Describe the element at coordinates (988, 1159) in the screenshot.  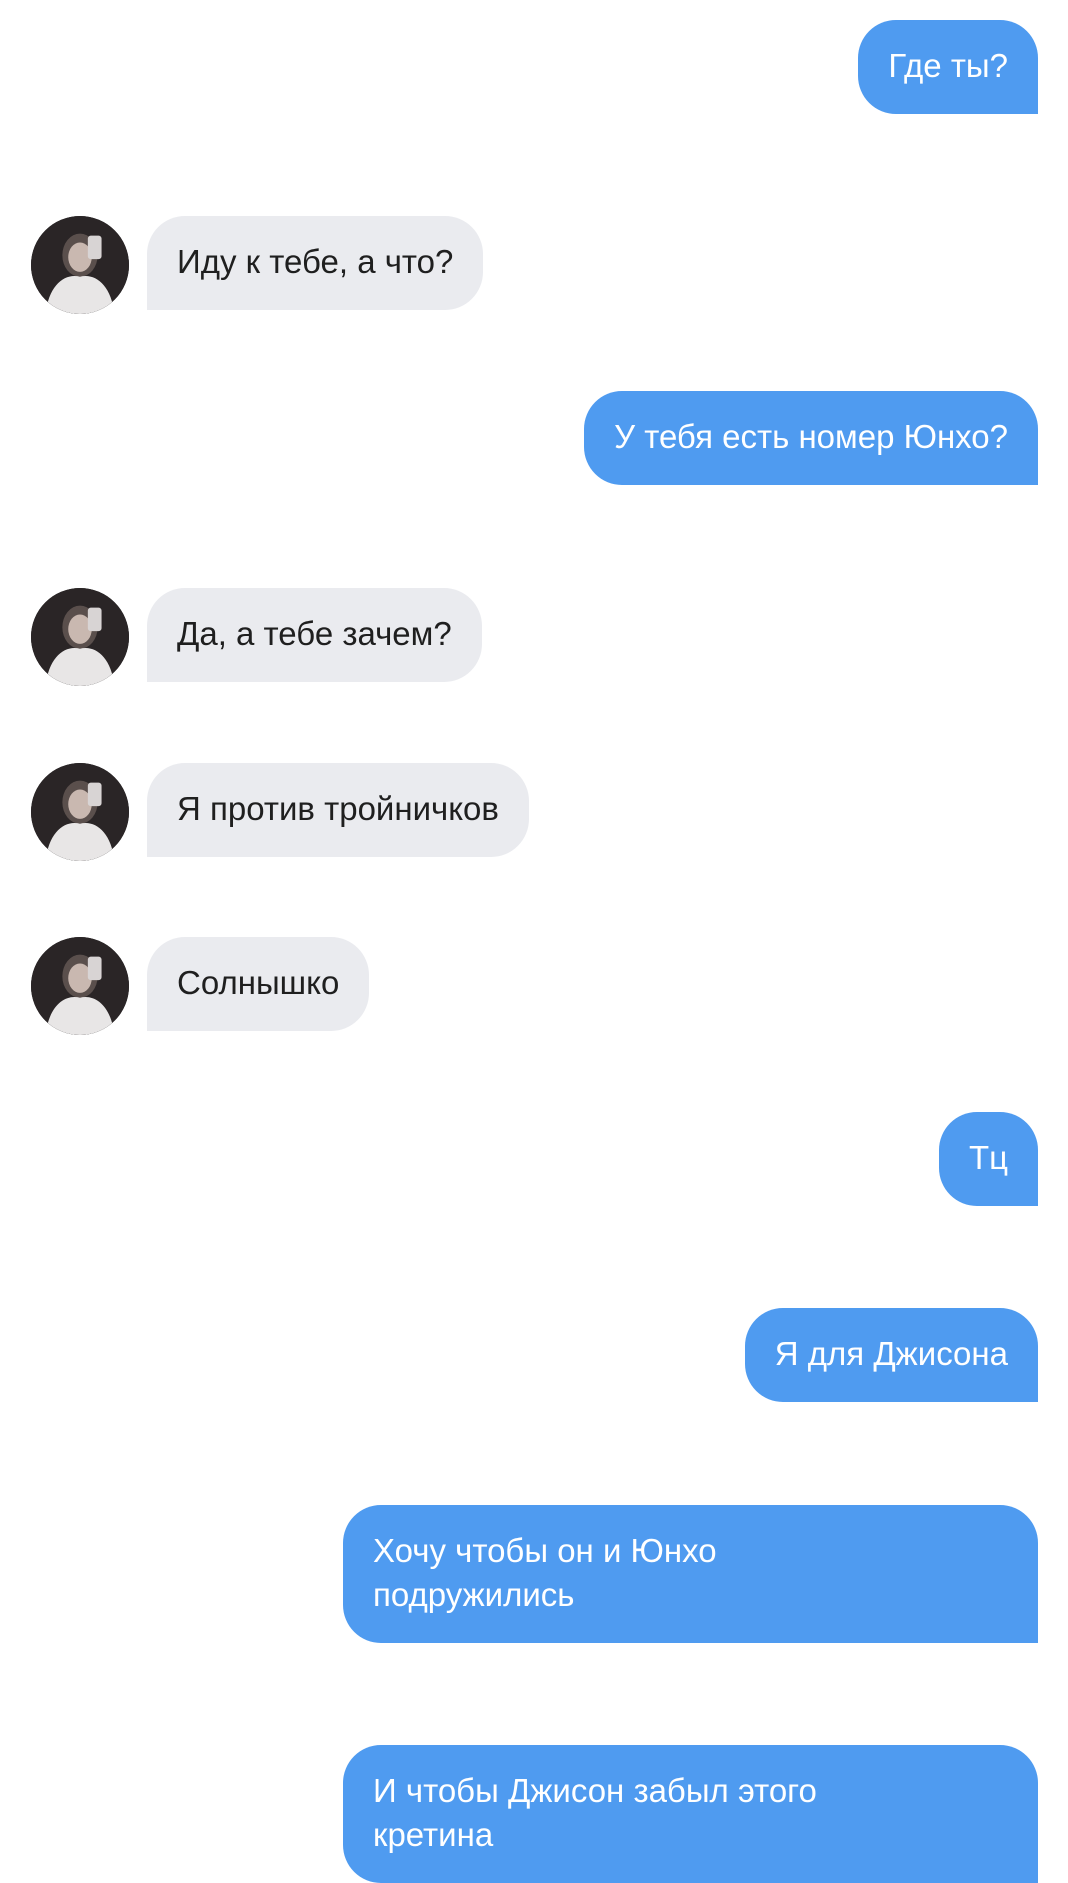
I see `outgoing-message: Тц` at that location.